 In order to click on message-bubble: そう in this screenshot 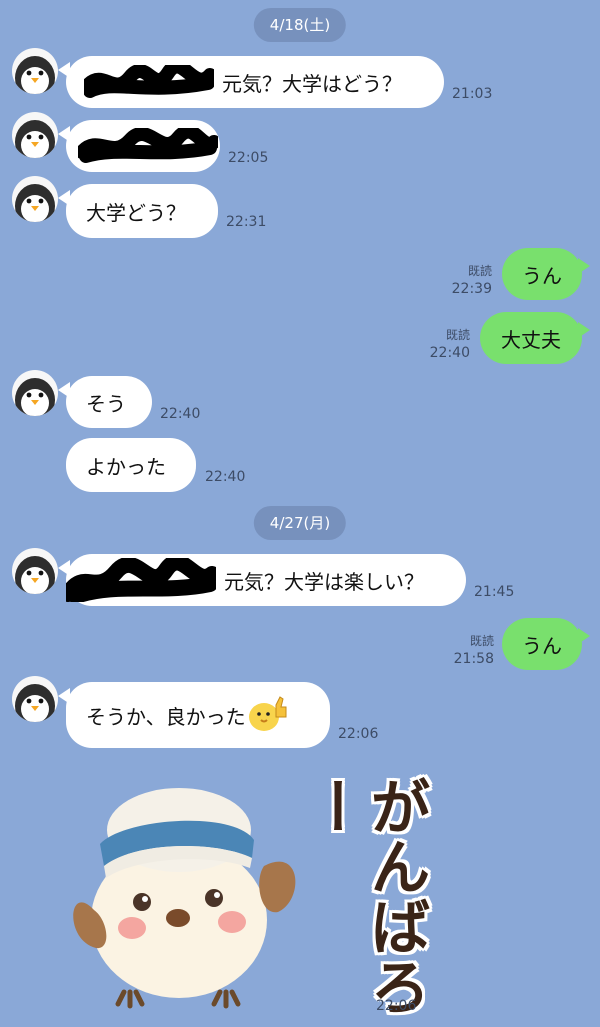, I will do `click(105, 402)`.